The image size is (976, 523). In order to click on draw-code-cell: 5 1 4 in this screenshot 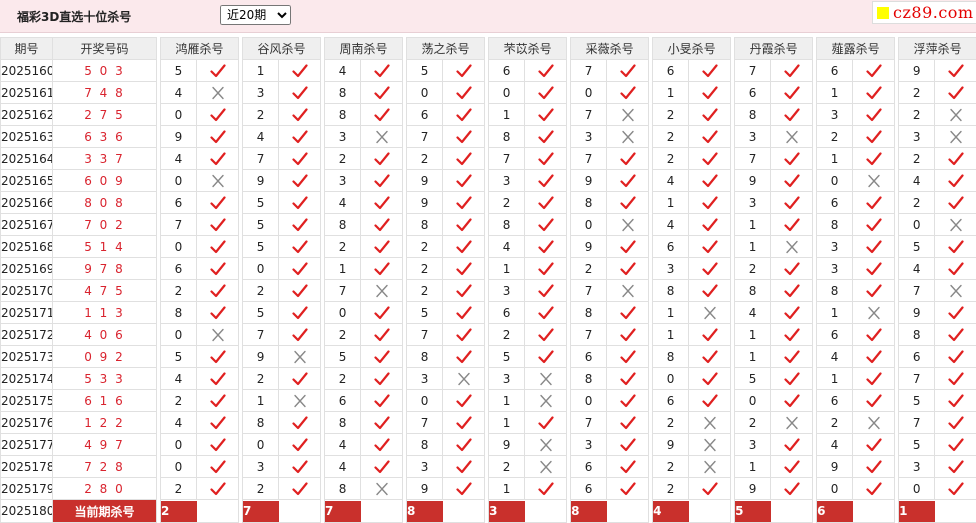, I will do `click(105, 247)`.